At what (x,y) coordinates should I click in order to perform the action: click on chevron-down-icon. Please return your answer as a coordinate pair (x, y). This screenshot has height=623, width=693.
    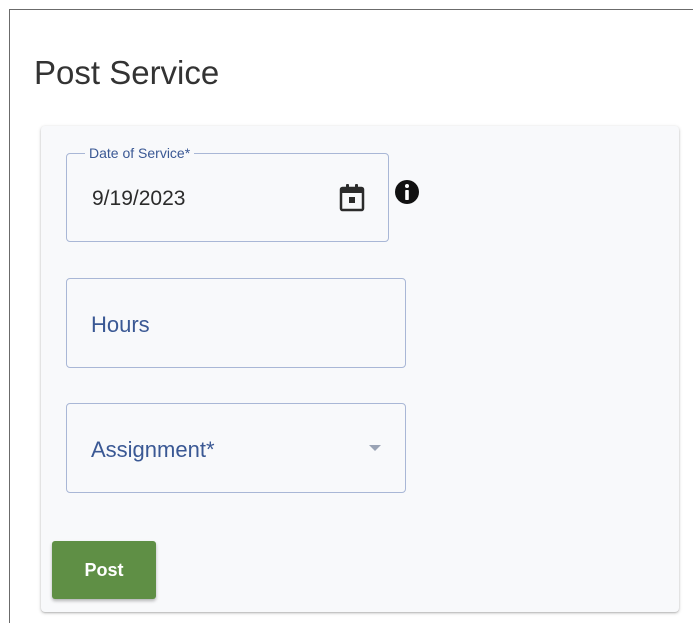
    Looking at the image, I should click on (375, 448).